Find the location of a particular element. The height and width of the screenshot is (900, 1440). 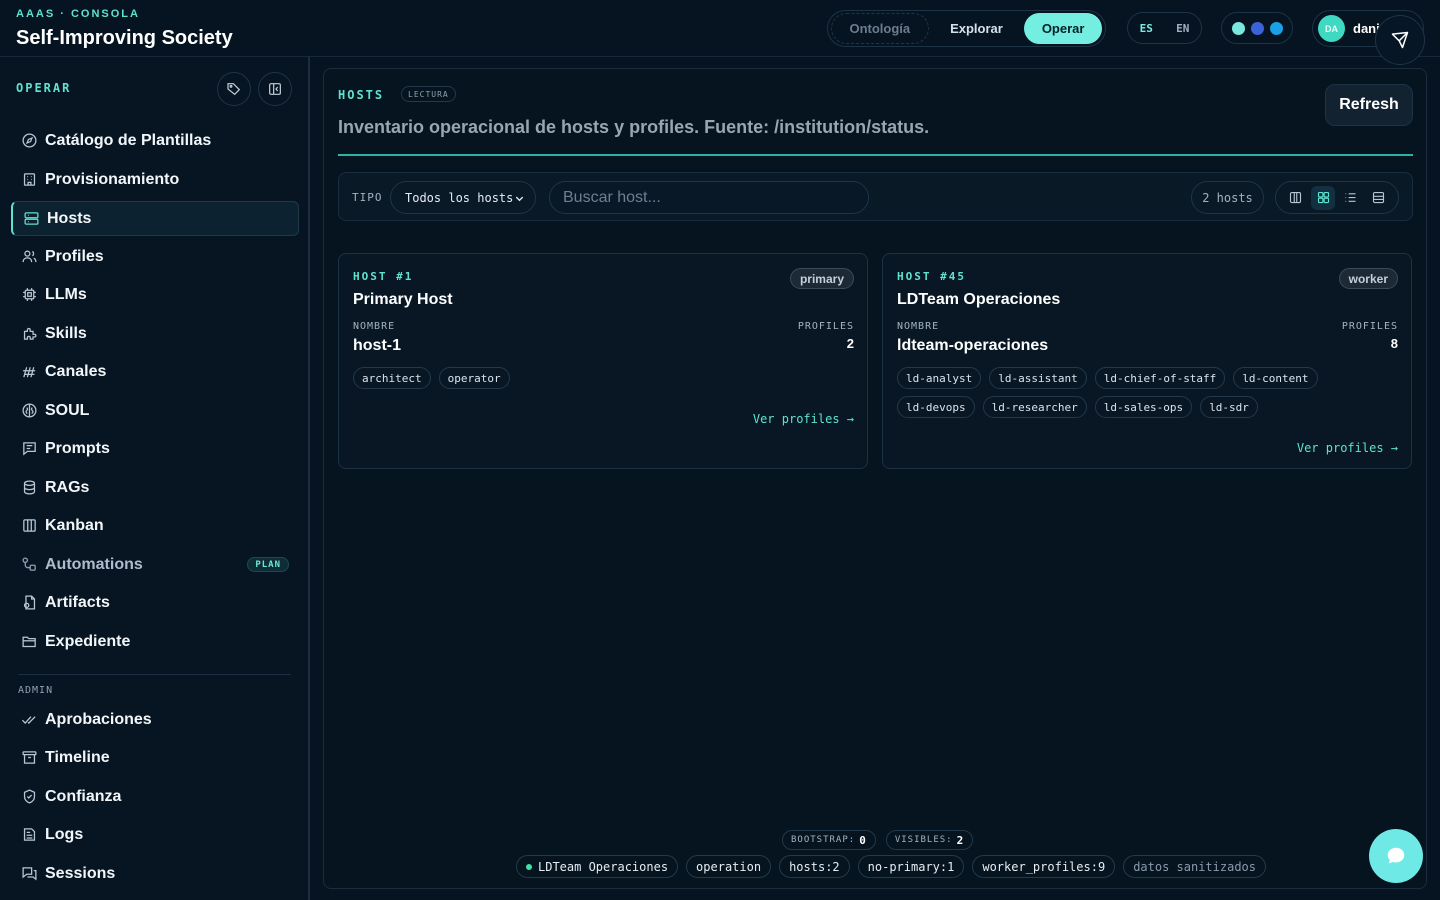

broadcast-icon is located at coordinates (29, 372).